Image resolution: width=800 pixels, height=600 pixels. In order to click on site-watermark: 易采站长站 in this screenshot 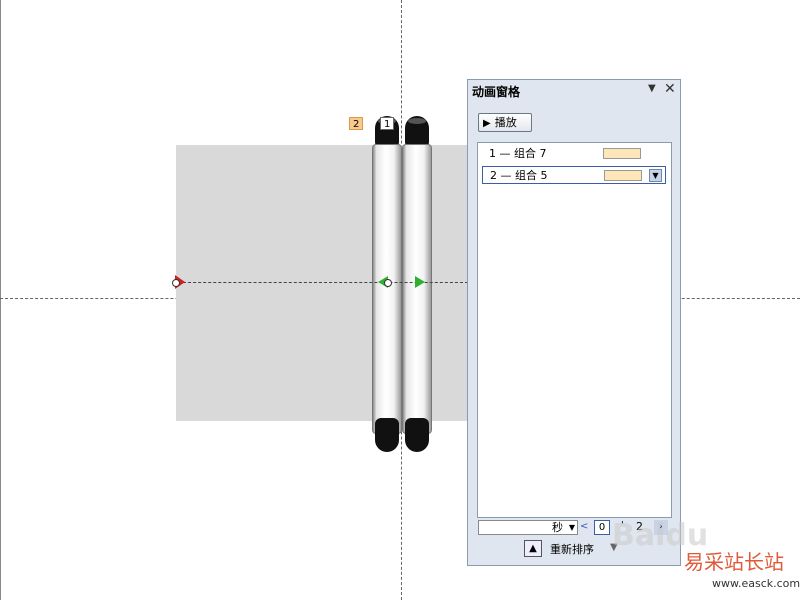, I will do `click(734, 562)`.